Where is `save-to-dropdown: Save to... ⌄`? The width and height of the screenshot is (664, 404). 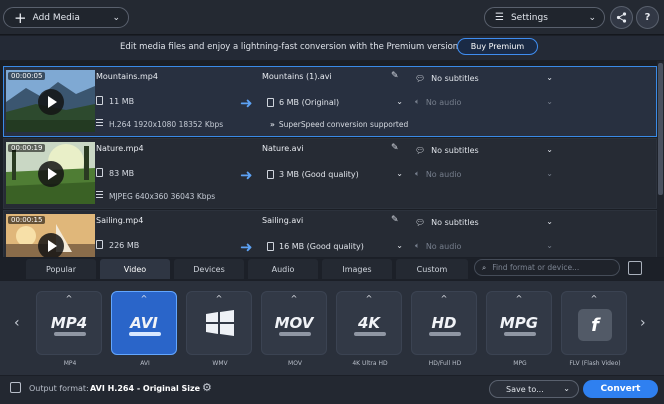 save-to-dropdown: Save to... ⌄ is located at coordinates (534, 389).